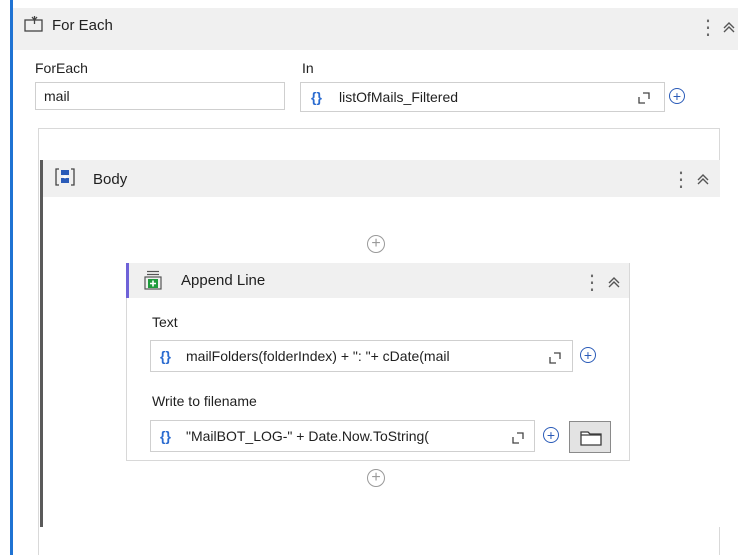 Image resolution: width=738 pixels, height=555 pixels. I want to click on body-menu-icon: ⋮, so click(681, 180).